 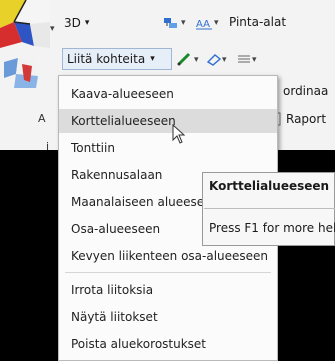 I want to click on list-icon, so click(x=244, y=59).